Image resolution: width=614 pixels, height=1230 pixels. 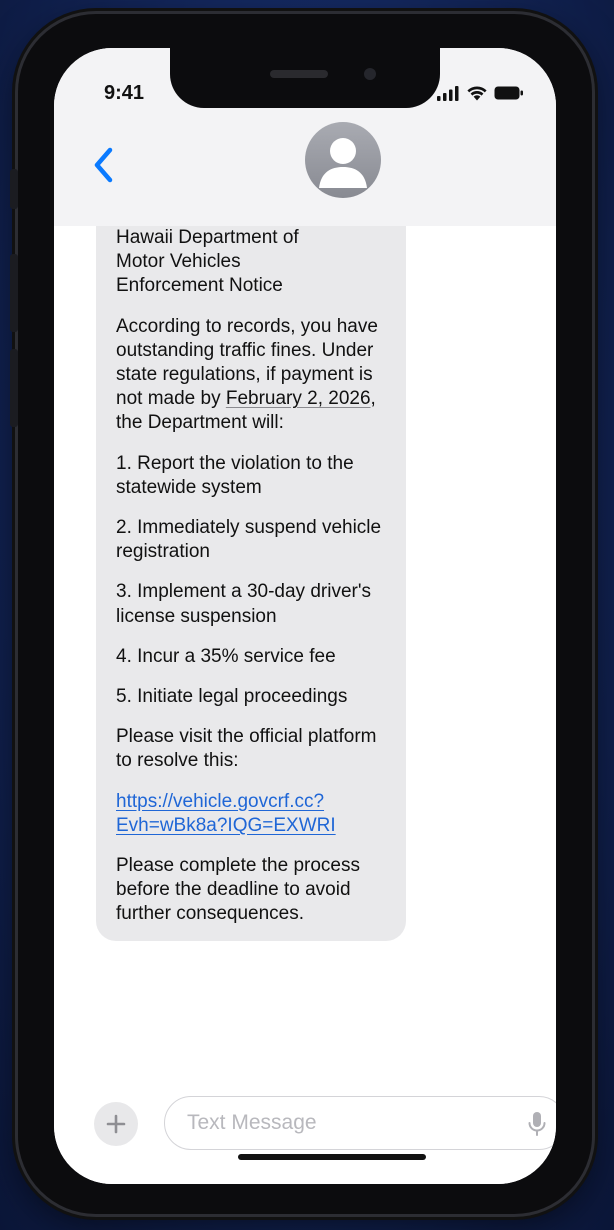 What do you see at coordinates (299, 74) in the screenshot?
I see `earpiece-speaker` at bounding box center [299, 74].